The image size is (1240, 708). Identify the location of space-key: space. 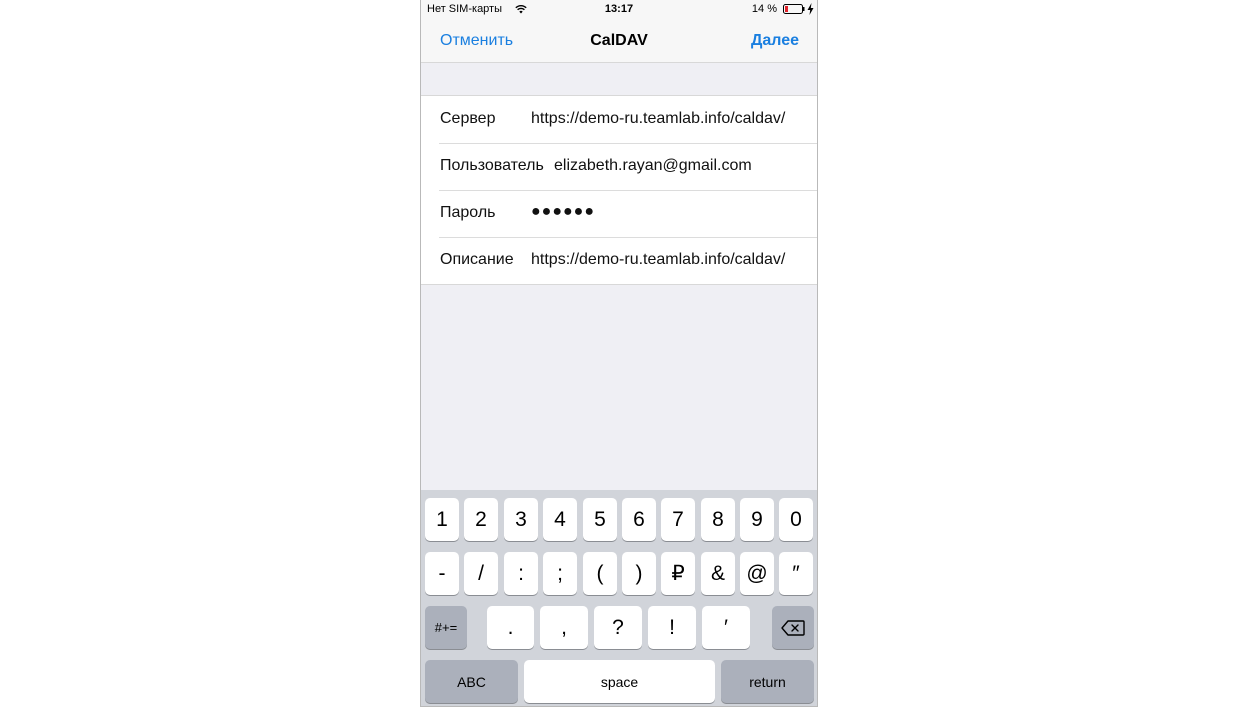
(619, 681).